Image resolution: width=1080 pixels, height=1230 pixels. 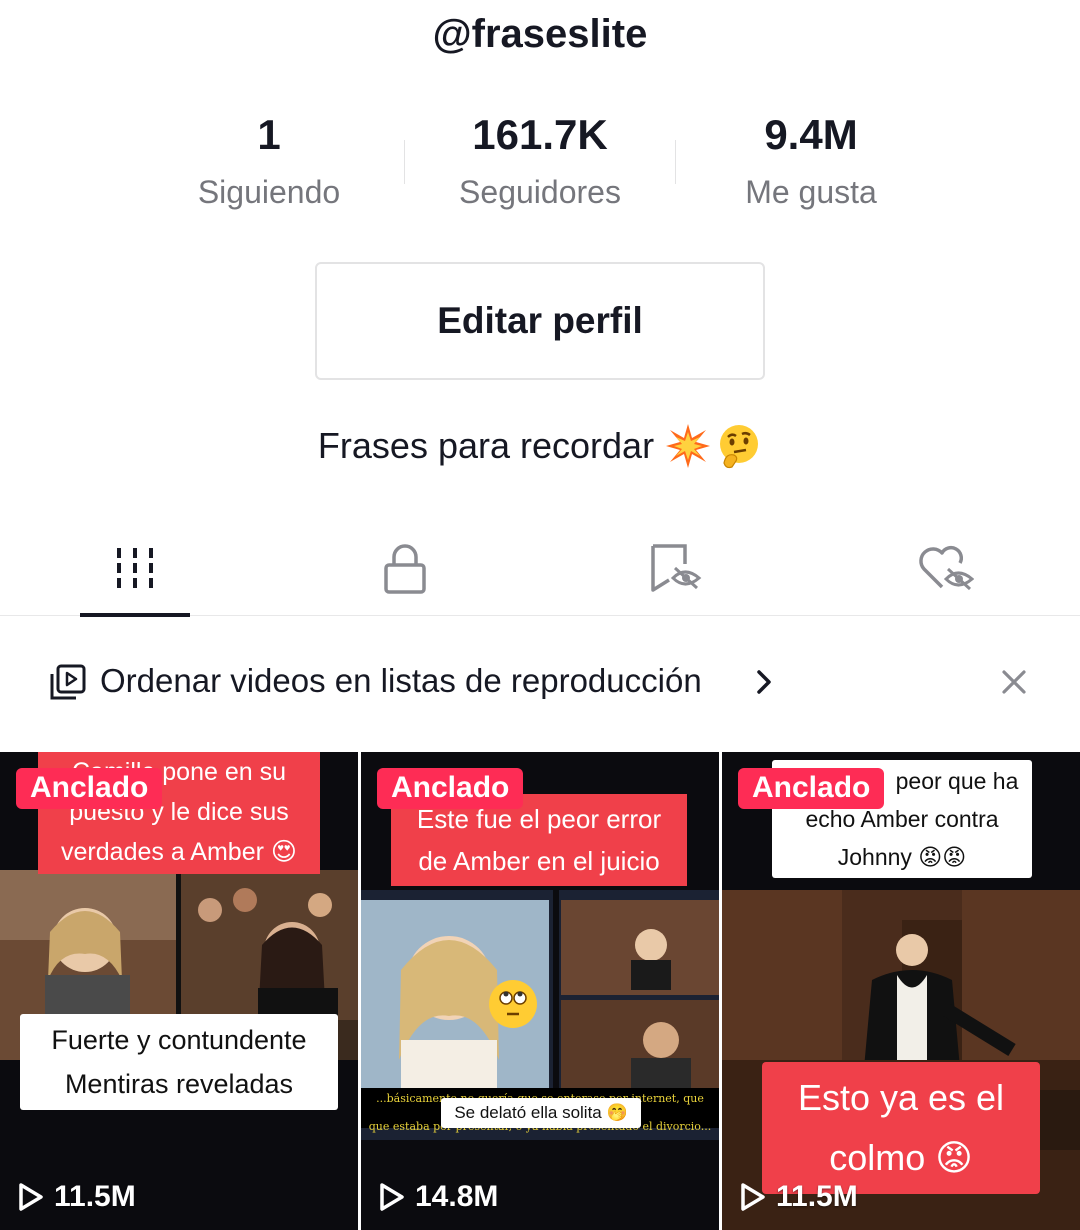 What do you see at coordinates (541, 1113) in the screenshot?
I see `video-caption-bottom: Se delató ella solita 🤭` at bounding box center [541, 1113].